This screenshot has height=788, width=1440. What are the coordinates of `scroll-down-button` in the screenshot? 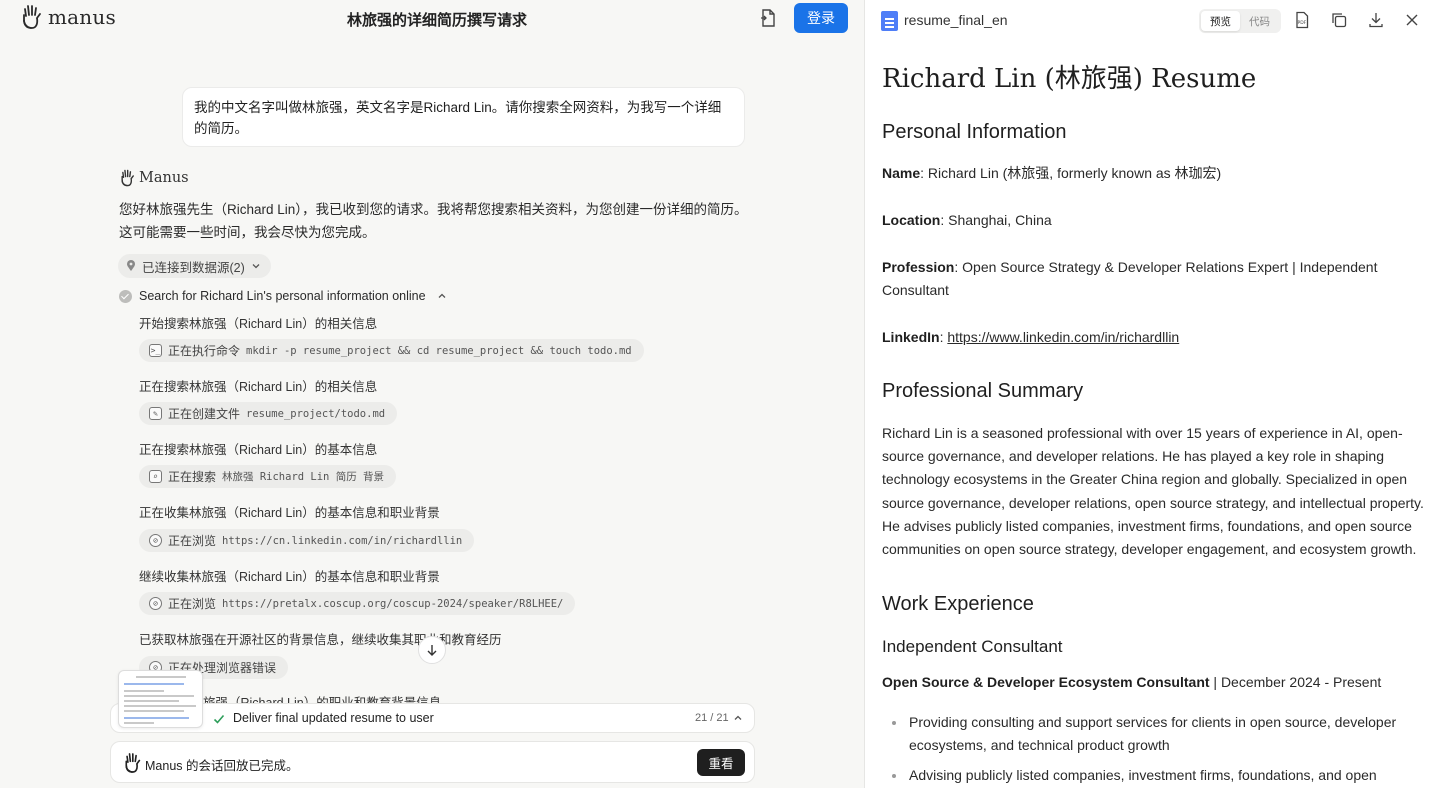 It's located at (432, 650).